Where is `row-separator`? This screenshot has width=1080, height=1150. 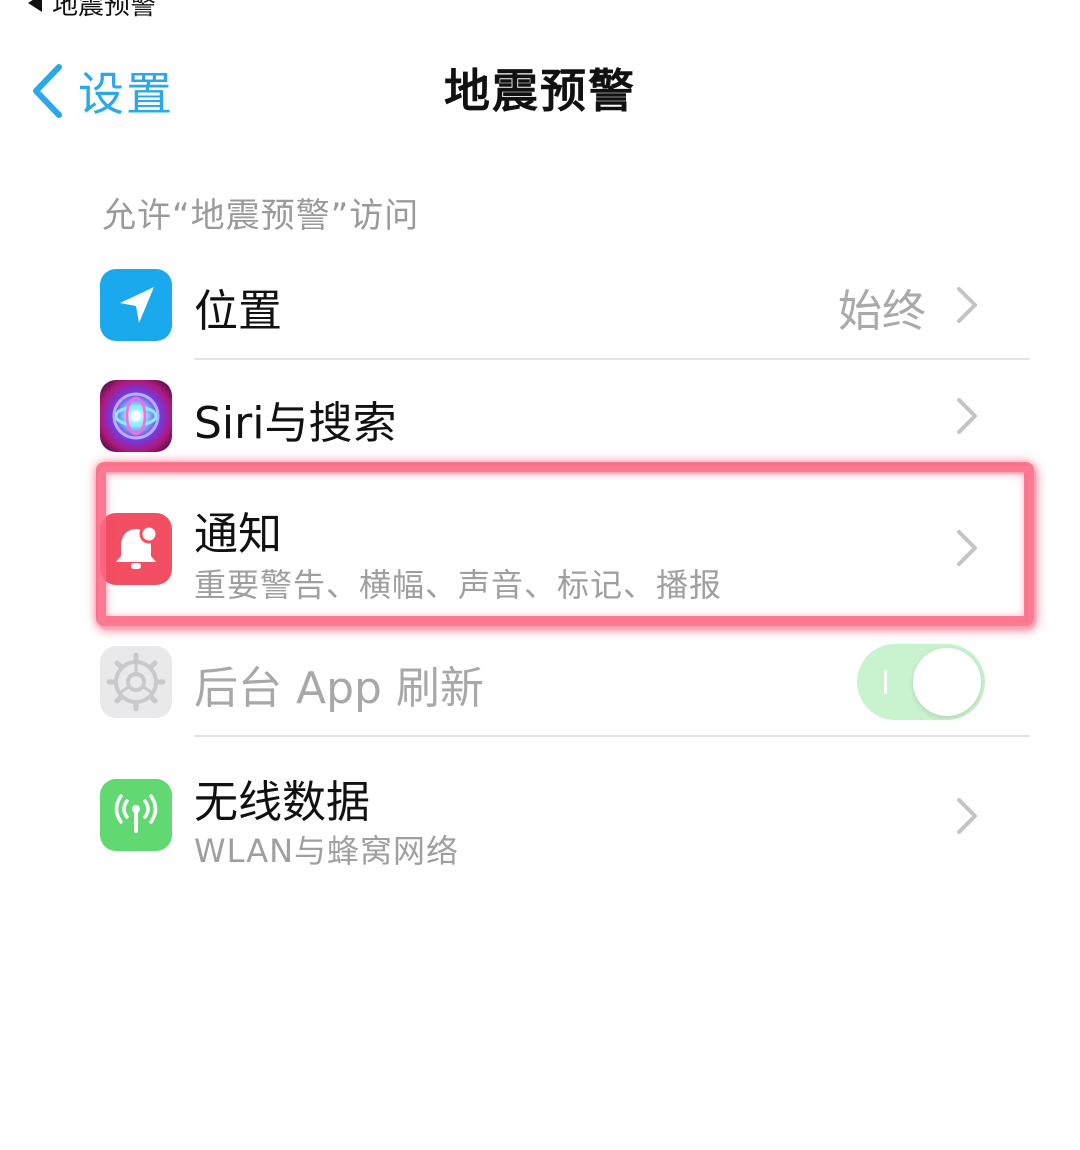
row-separator is located at coordinates (612, 736).